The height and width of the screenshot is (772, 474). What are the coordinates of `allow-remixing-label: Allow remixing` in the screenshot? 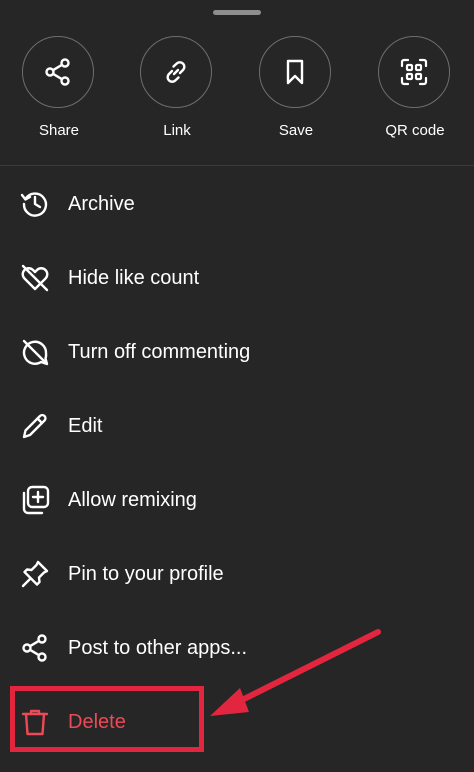 It's located at (132, 500).